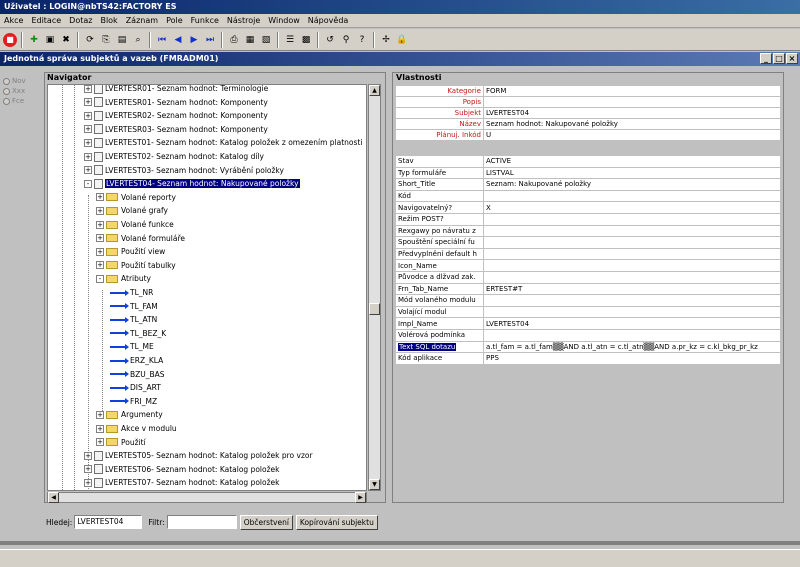 The image size is (800, 567). What do you see at coordinates (80, 21) in the screenshot?
I see `menu-dotaz: Dotaz` at bounding box center [80, 21].